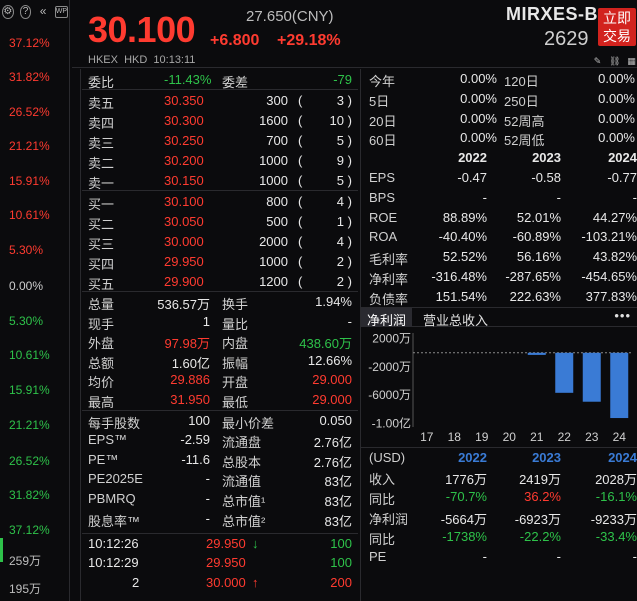 The width and height of the screenshot is (637, 601). I want to click on fin-years-header: (USD) 2022 2023 2024, so click(499, 458).